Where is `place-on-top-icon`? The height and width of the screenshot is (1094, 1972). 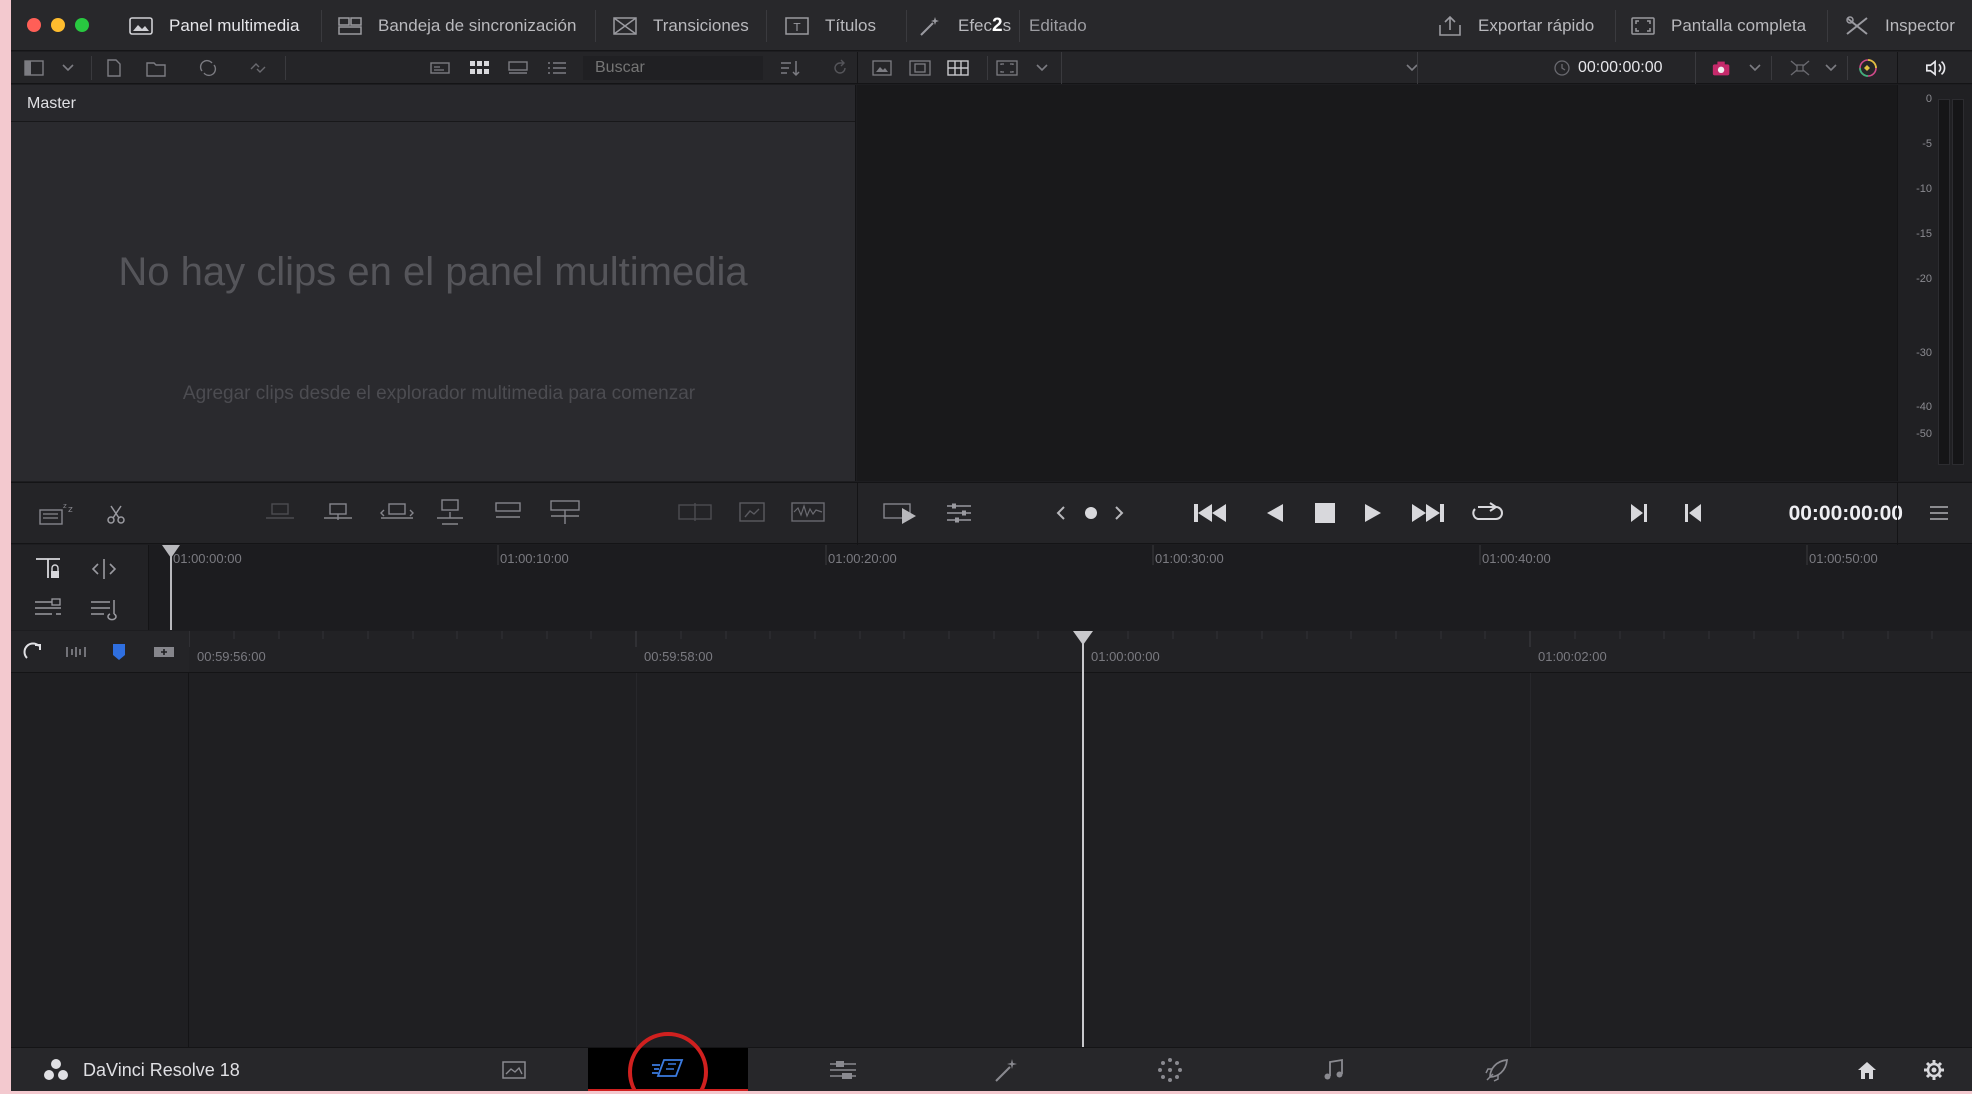 place-on-top-icon is located at coordinates (508, 512).